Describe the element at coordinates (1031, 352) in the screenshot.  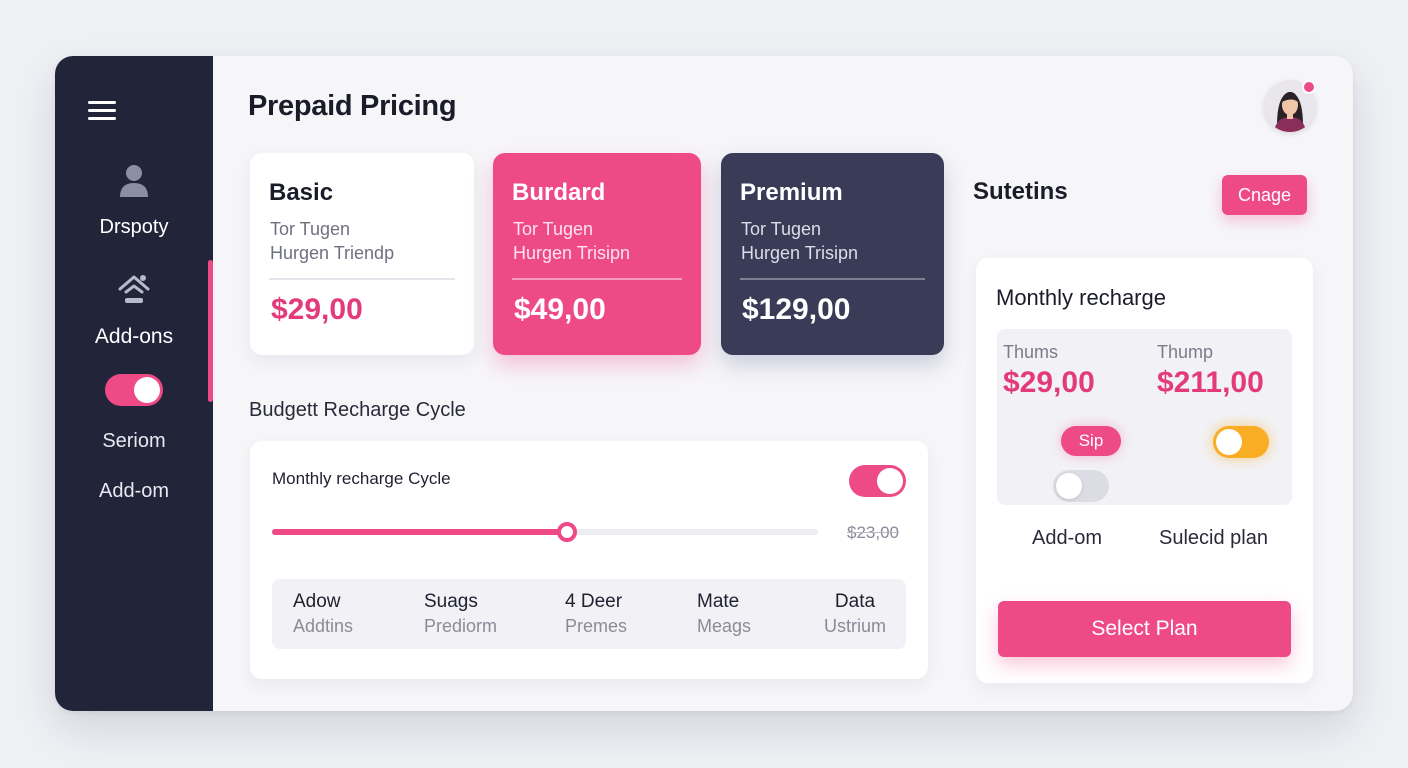
I see `option-label: Thums` at that location.